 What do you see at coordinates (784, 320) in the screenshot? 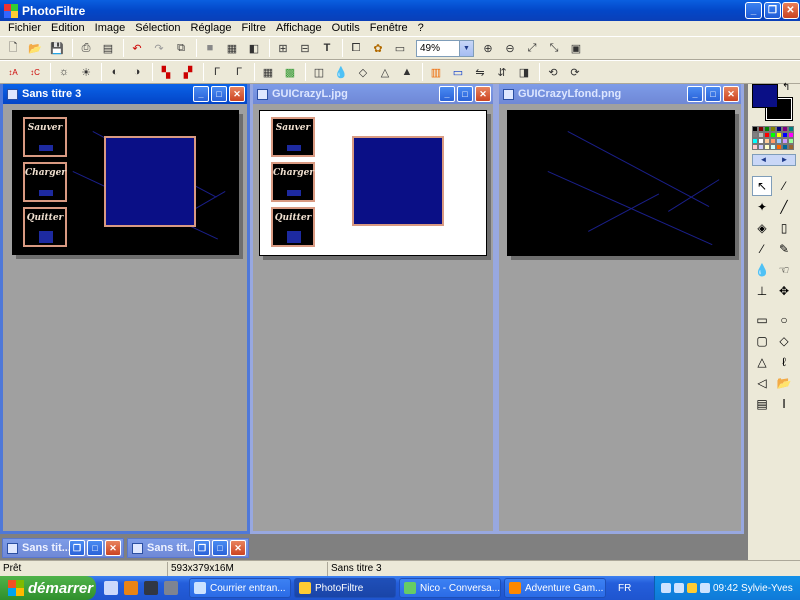
I see `ellipse-icon: ○` at bounding box center [784, 320].